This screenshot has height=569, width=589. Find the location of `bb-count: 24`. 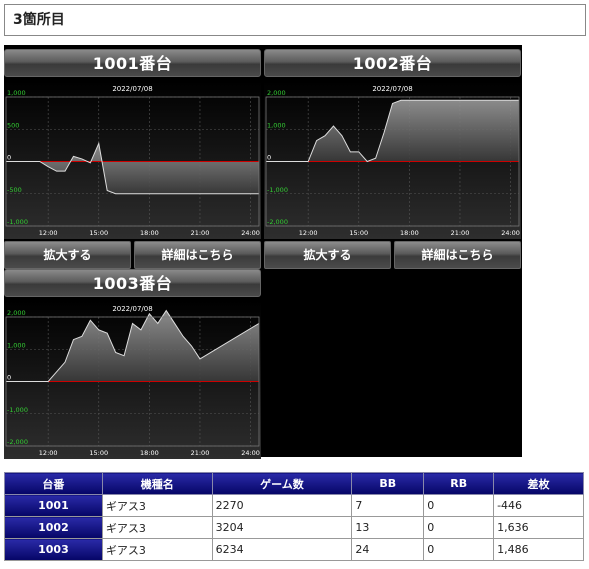

bb-count: 24 is located at coordinates (388, 549).